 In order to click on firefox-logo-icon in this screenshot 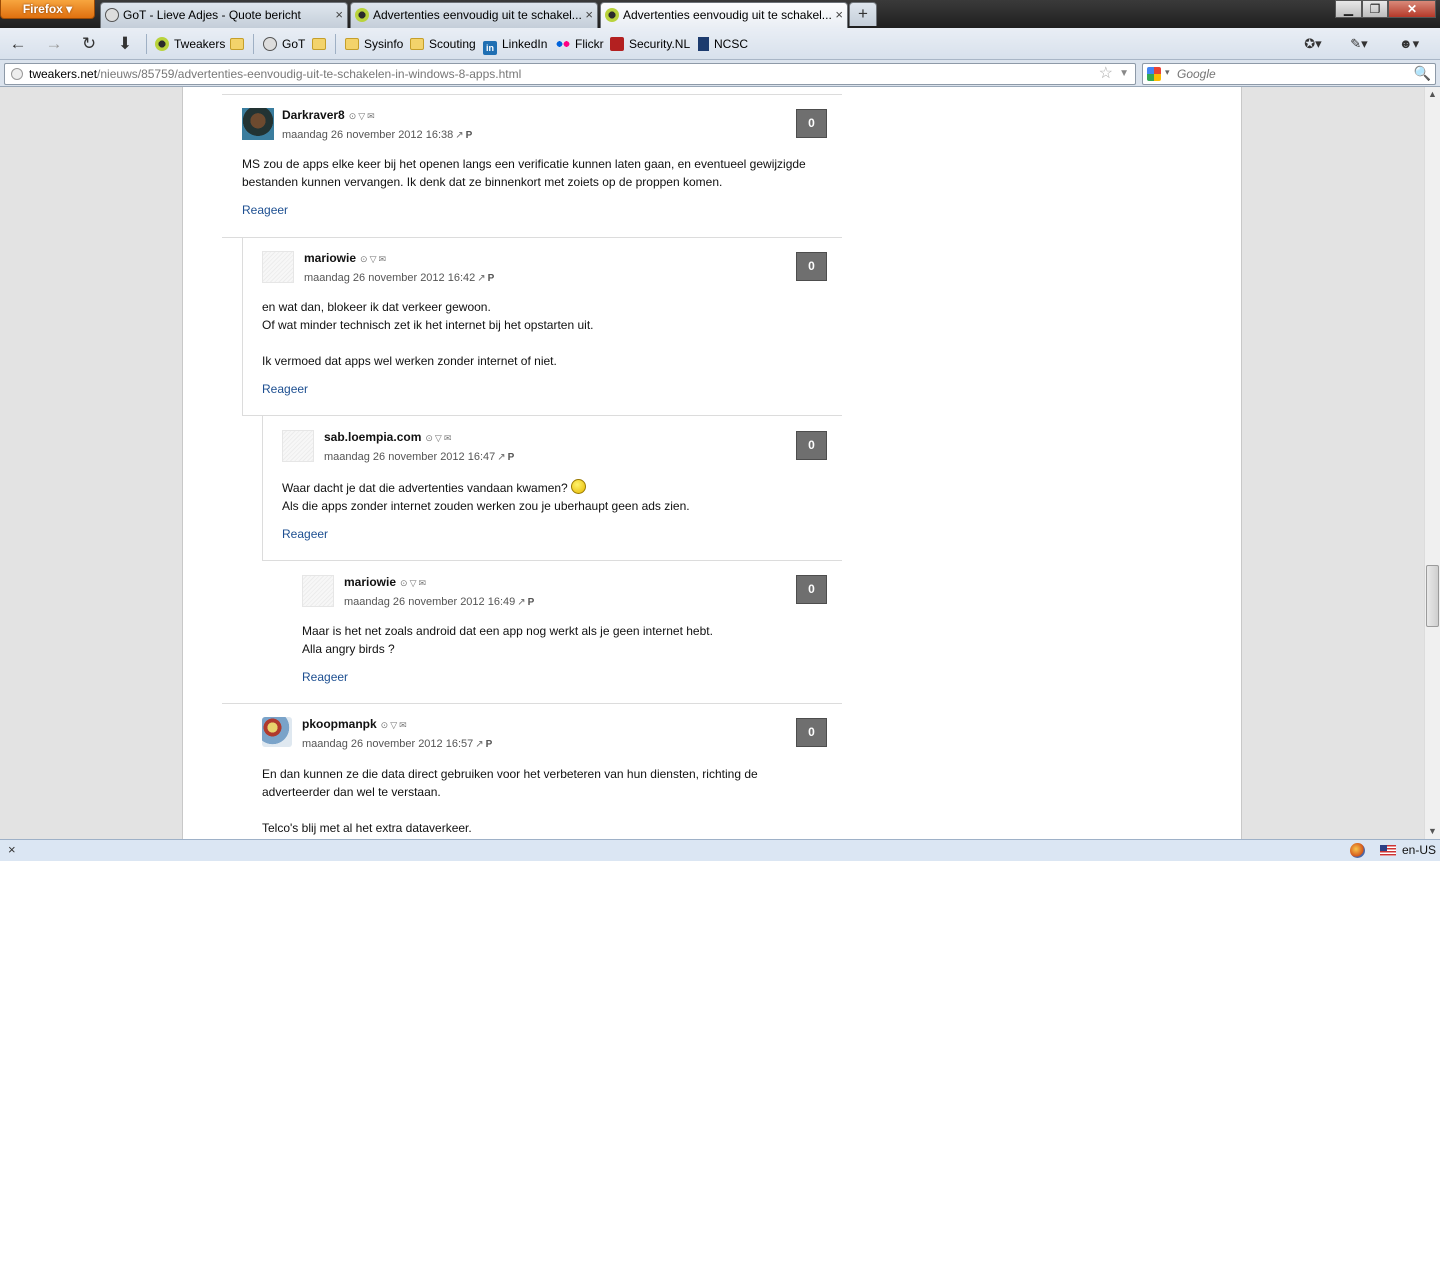, I will do `click(1357, 850)`.